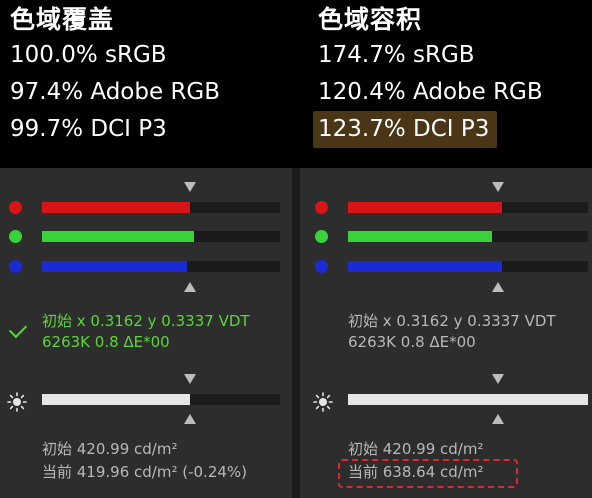 Image resolution: width=592 pixels, height=498 pixels. What do you see at coordinates (115, 92) in the screenshot?
I see `coverage-adobe-rgb: 97.4% Adobe RGB` at bounding box center [115, 92].